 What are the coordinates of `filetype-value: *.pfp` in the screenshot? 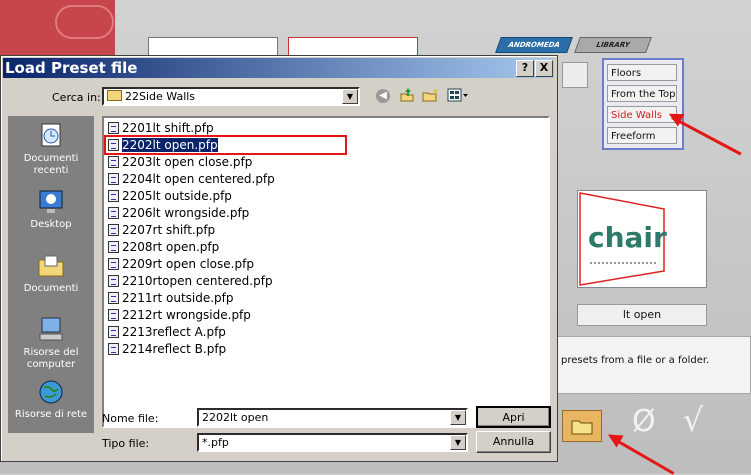 It's located at (215, 442).